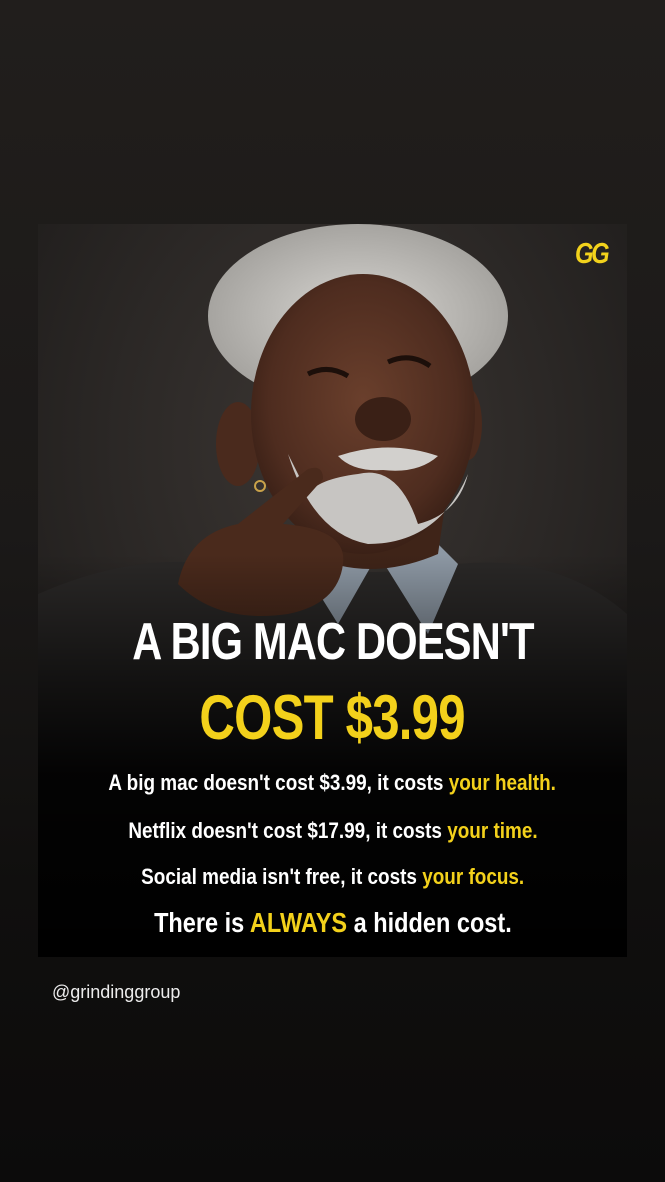 The width and height of the screenshot is (665, 1182). Describe the element at coordinates (332, 718) in the screenshot. I see `headline-line-2: COST $3.99` at that location.